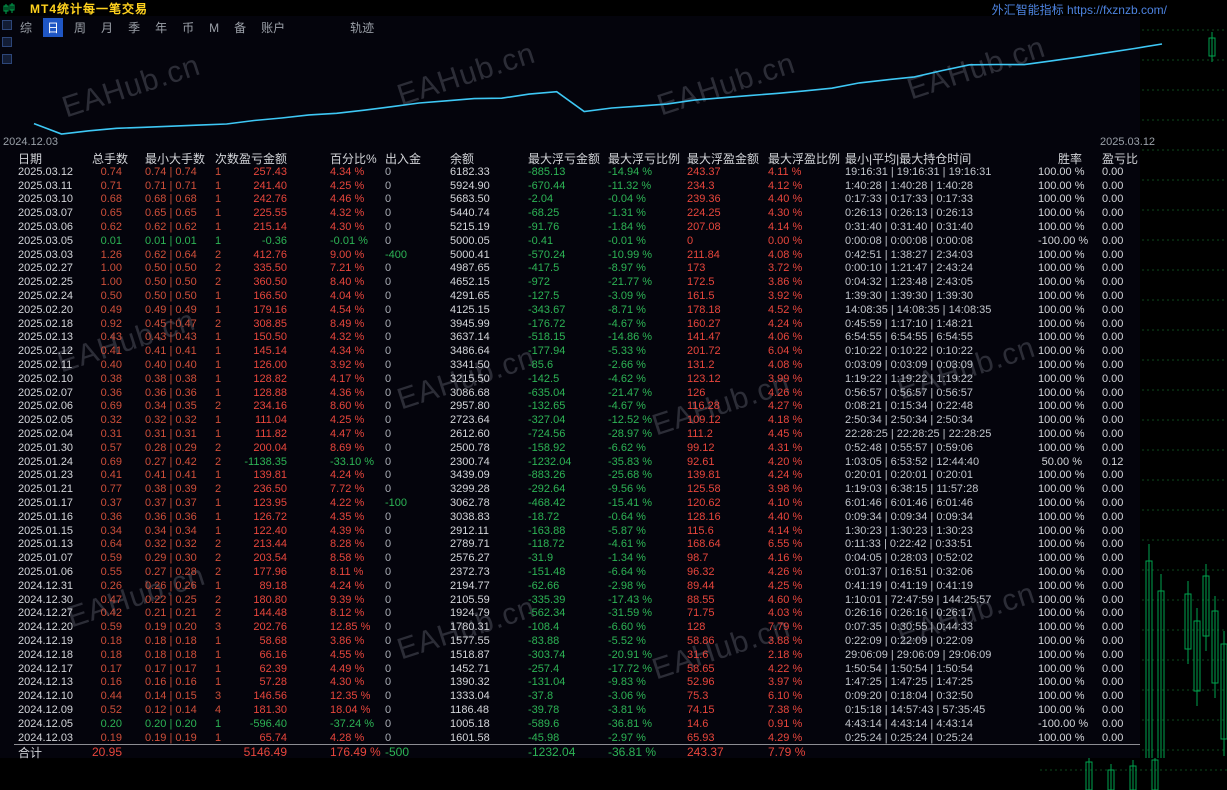  I want to click on cell-count: 2, so click(218, 282).